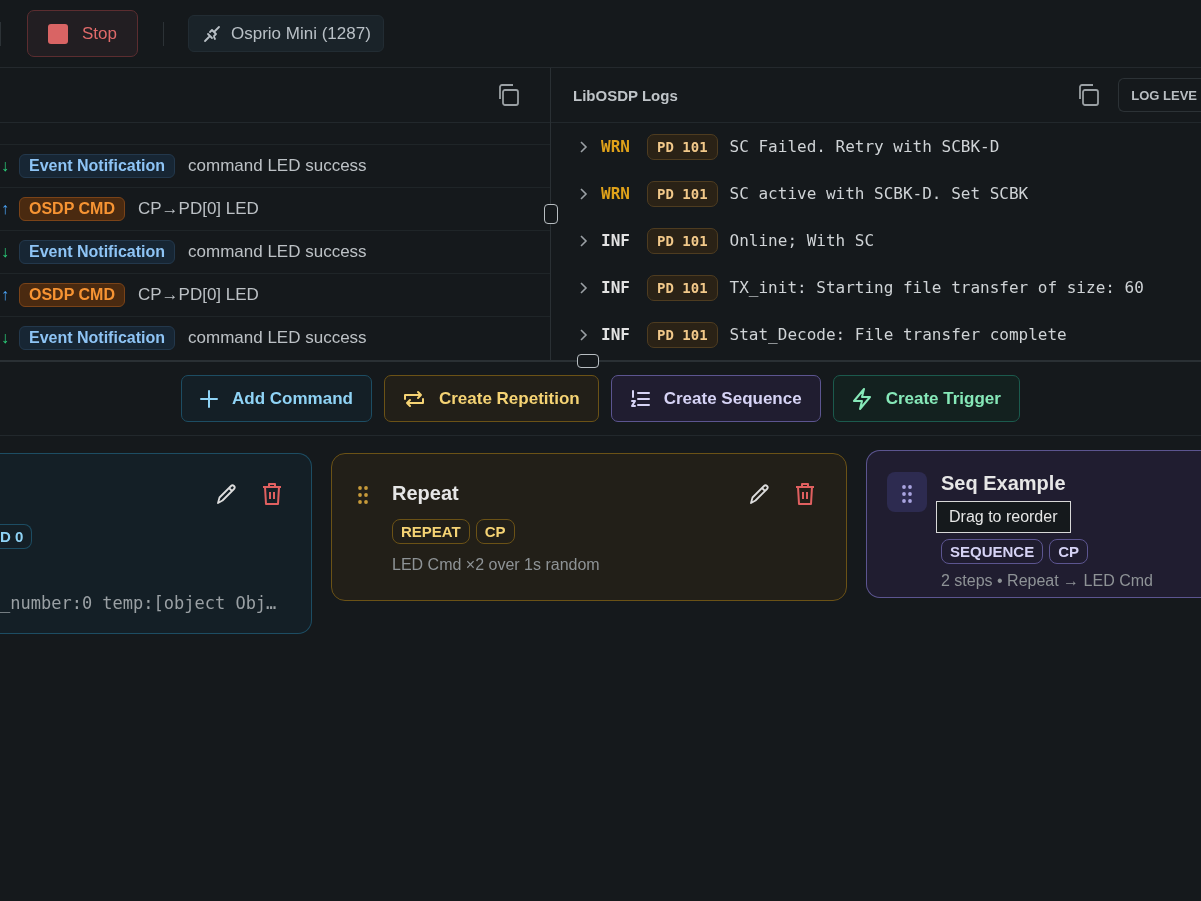  I want to click on log-message: Online; With SC, so click(802, 240).